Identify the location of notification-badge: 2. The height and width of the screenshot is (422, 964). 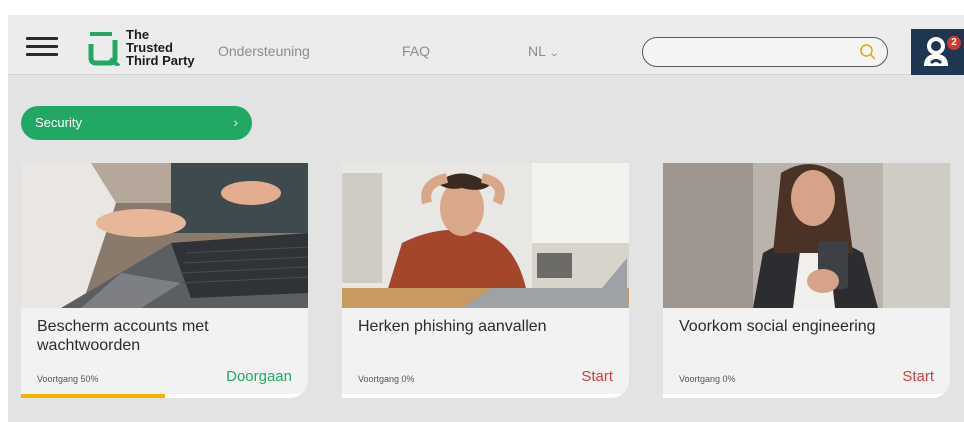
(954, 43).